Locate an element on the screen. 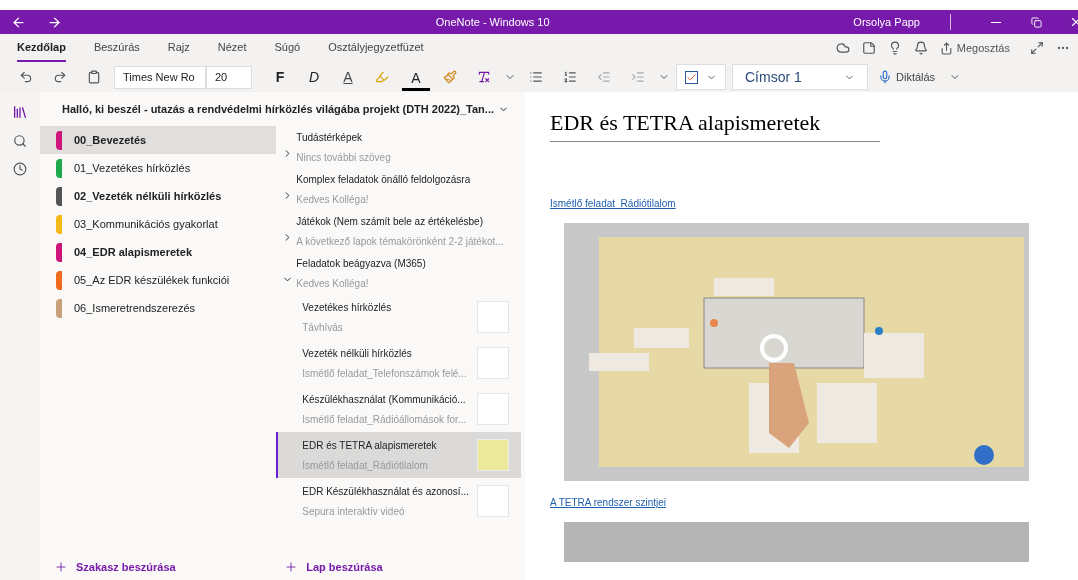 The width and height of the screenshot is (1078, 580). font-field: Times New Ro is located at coordinates (160, 77).